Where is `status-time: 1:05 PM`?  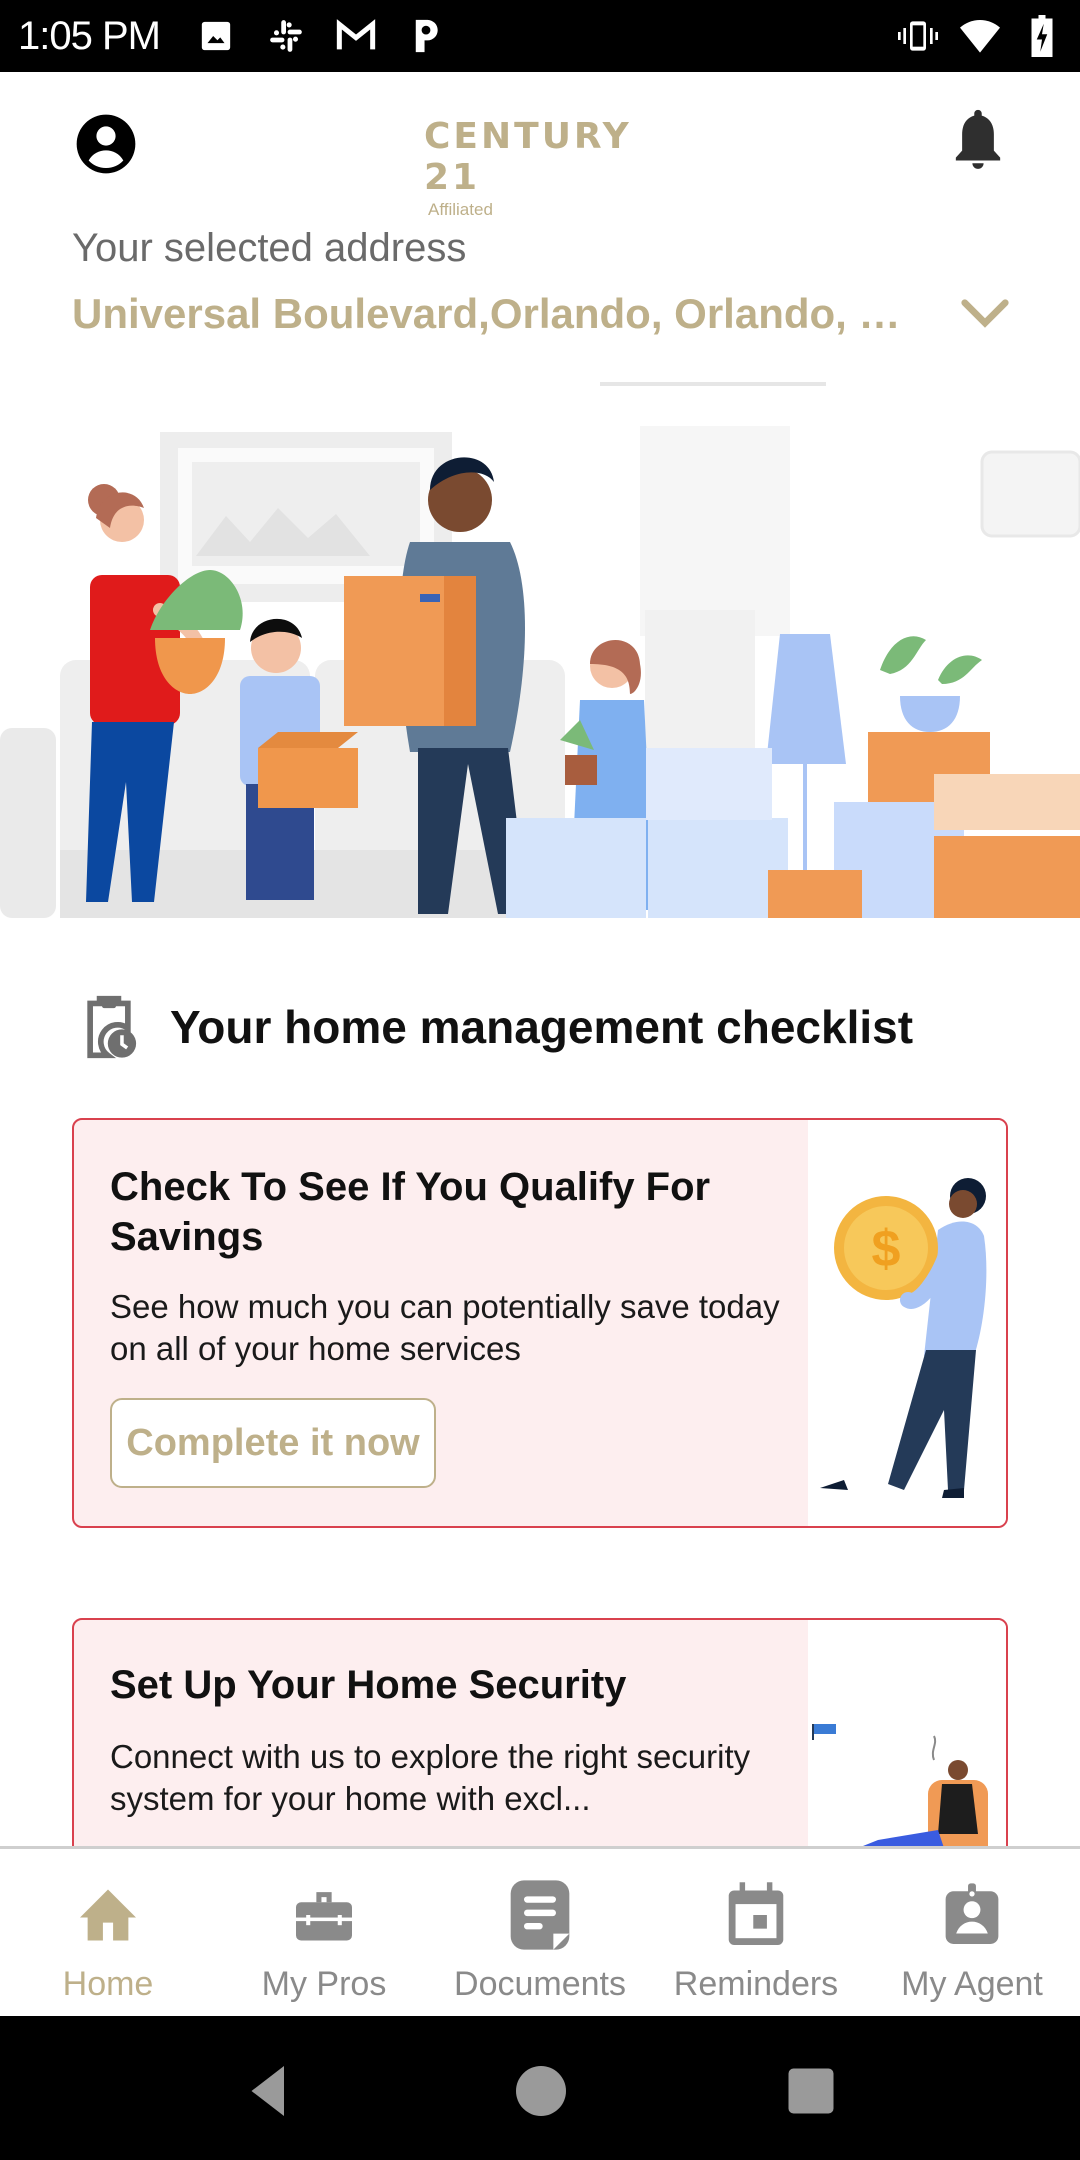 status-time: 1:05 PM is located at coordinates (89, 35).